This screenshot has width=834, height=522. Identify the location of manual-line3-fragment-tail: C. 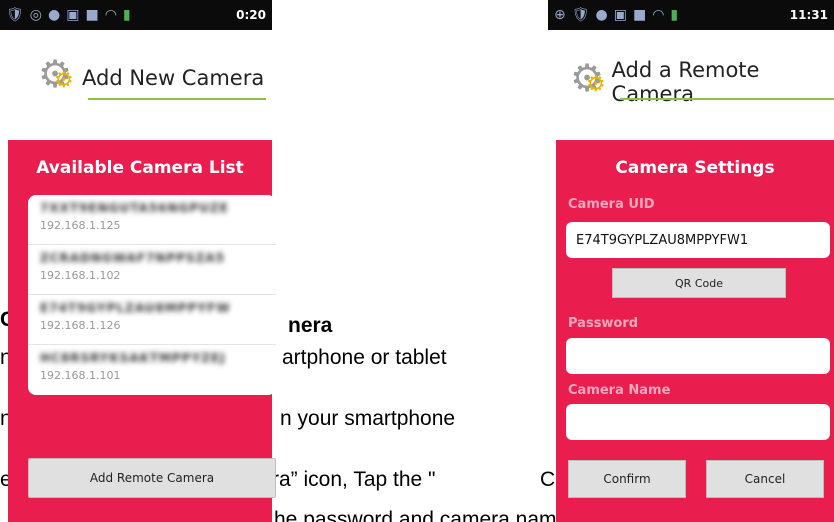
(548, 479).